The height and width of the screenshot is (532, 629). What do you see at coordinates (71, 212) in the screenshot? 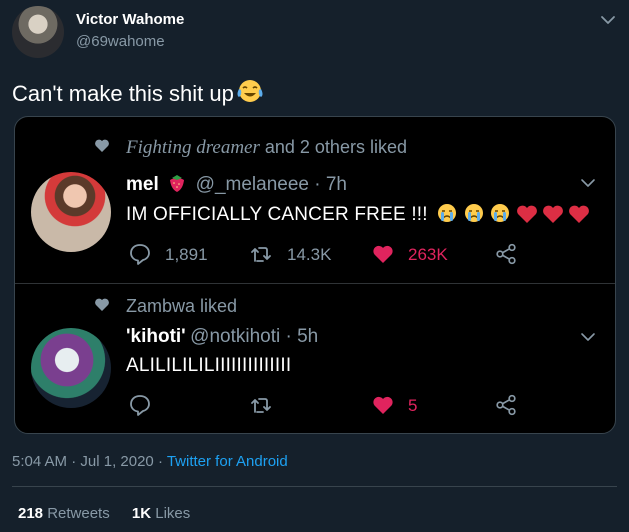
I see `embedded-avatar-mel` at bounding box center [71, 212].